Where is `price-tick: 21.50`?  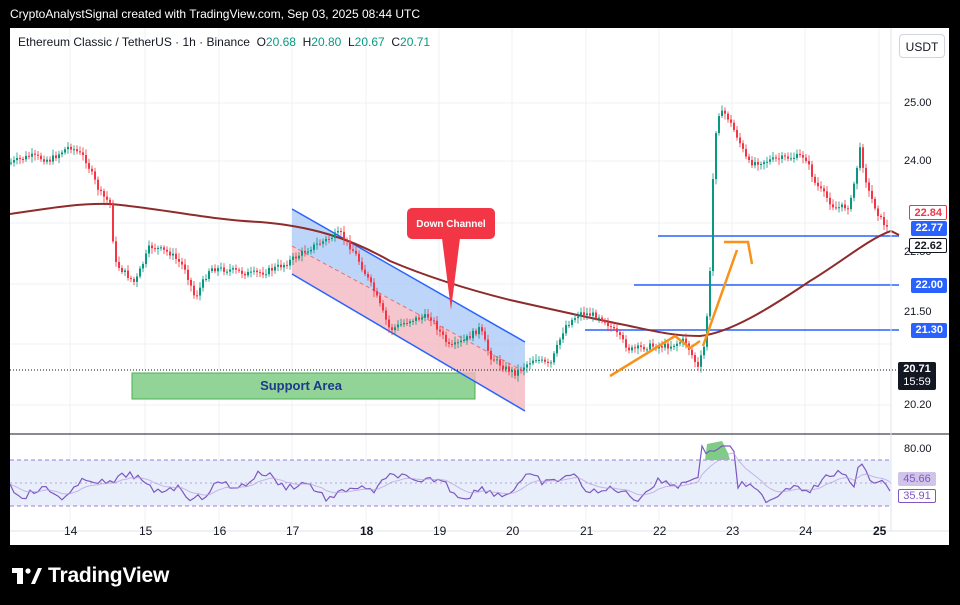 price-tick: 21.50 is located at coordinates (918, 312).